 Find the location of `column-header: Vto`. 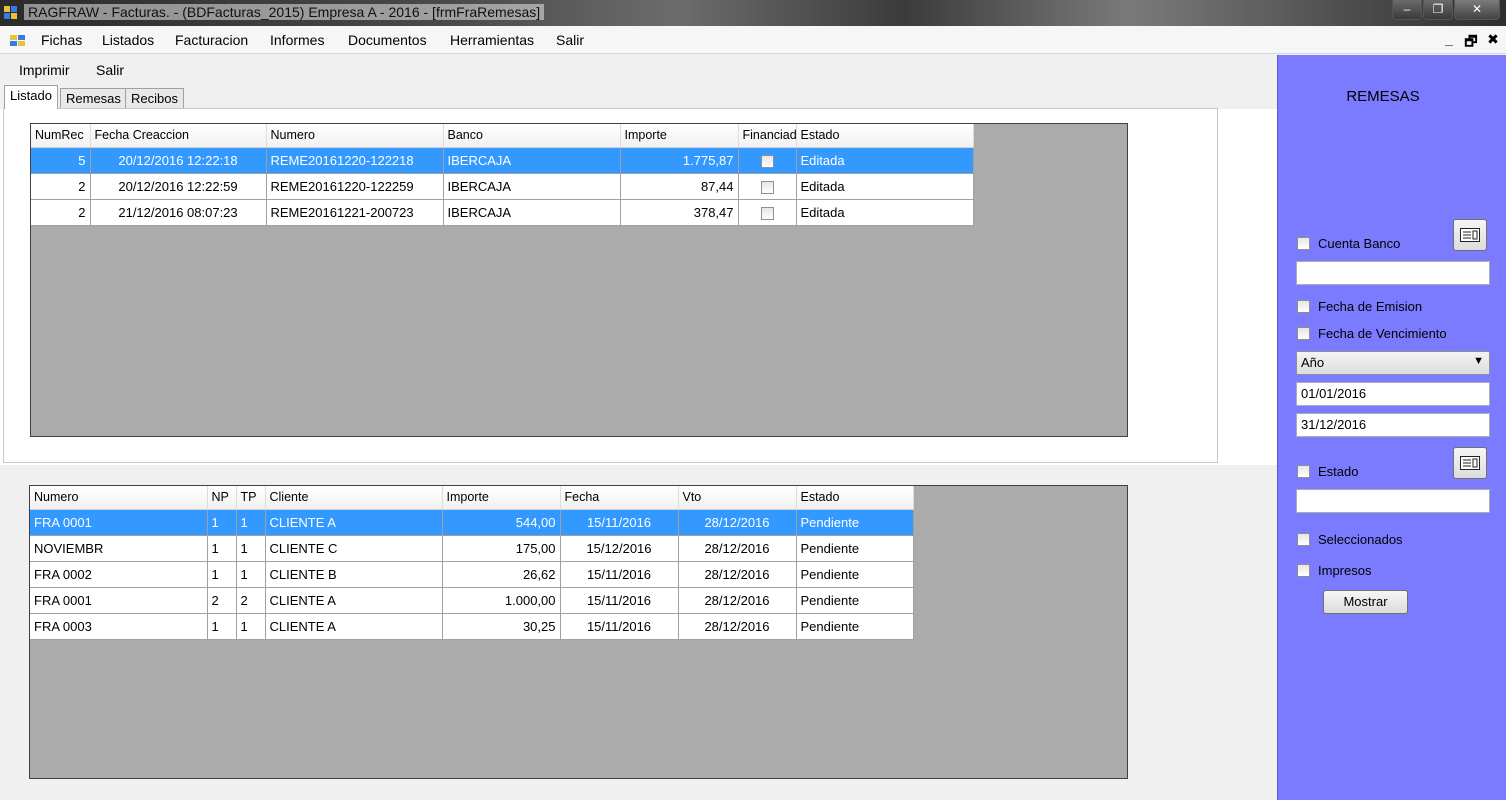

column-header: Vto is located at coordinates (737, 498).